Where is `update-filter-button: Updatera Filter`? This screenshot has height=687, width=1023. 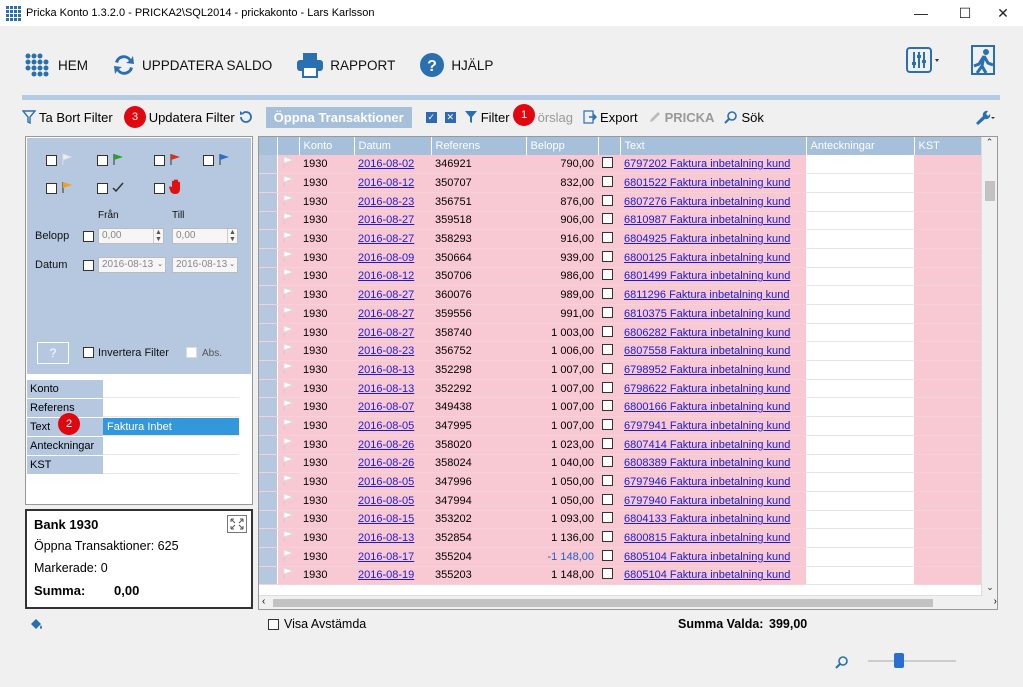
update-filter-button: Updatera Filter is located at coordinates (202, 117).